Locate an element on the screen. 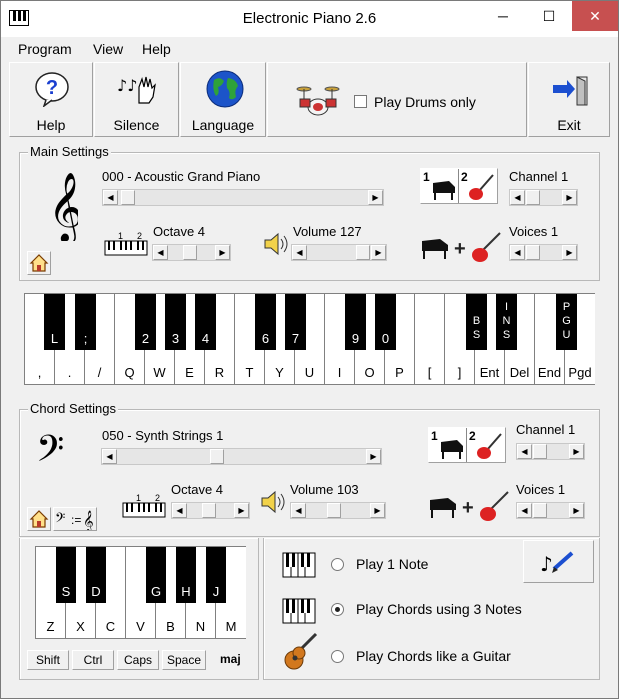  chord-volume-scrollbar: ◀ ▶ is located at coordinates (338, 510).